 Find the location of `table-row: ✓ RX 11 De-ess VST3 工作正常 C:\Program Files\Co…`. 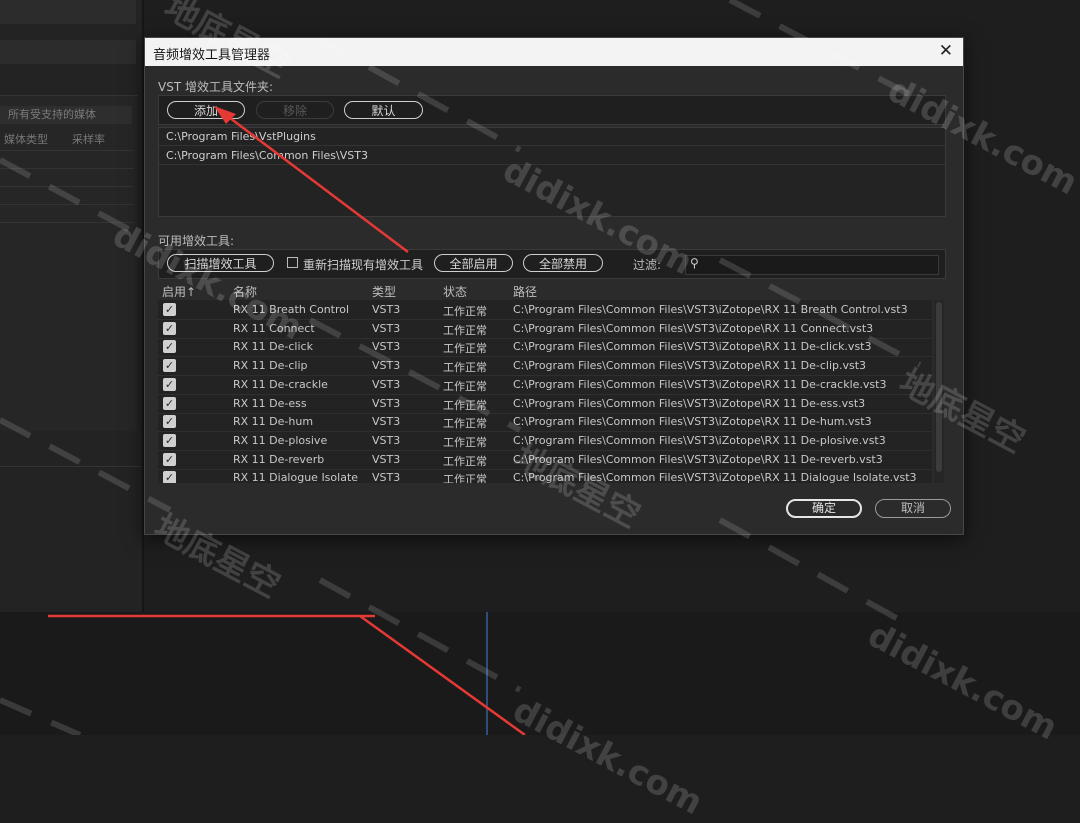

table-row: ✓ RX 11 De-ess VST3 工作正常 C:\Program Files\Co… is located at coordinates (545, 404).